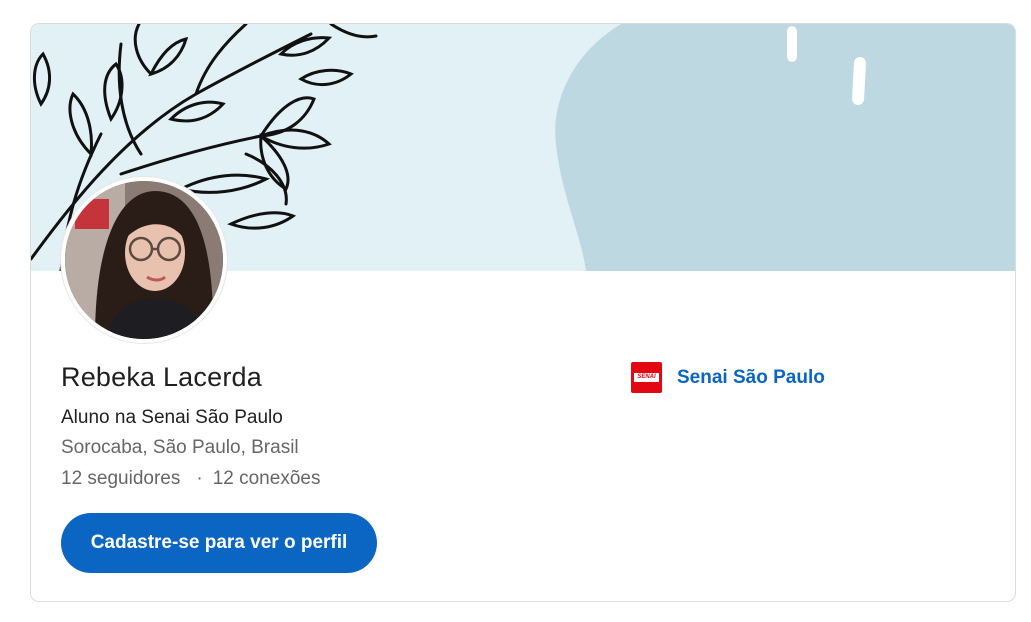 The width and height of the screenshot is (1031, 622). Describe the element at coordinates (161, 377) in the screenshot. I see `profile-name: Rebeka Lacerda` at that location.